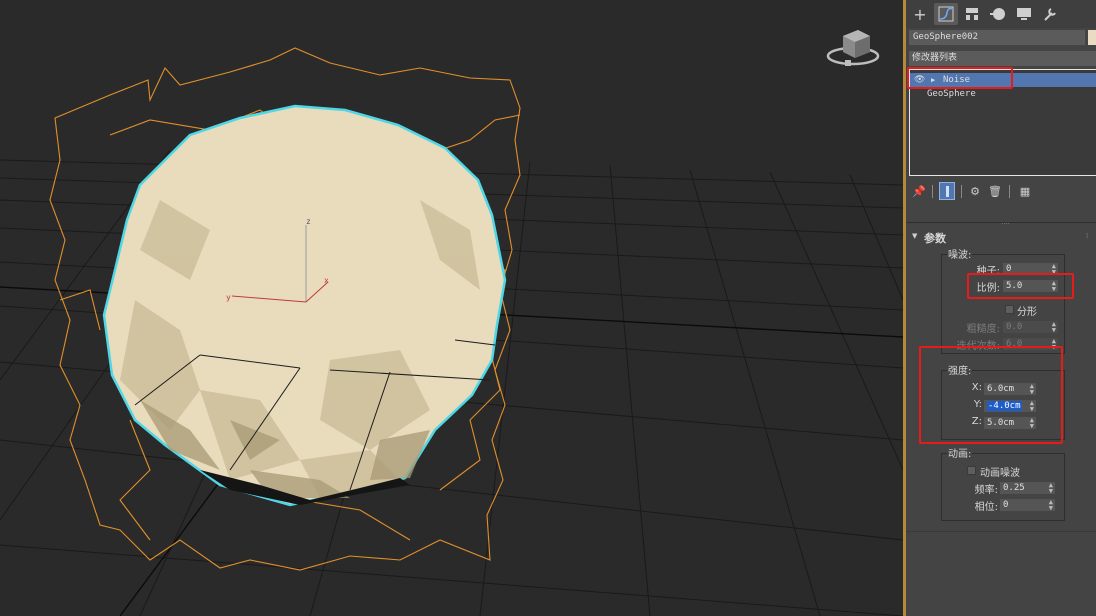  I want to click on animate-noise-checkbox, so click(971, 470).